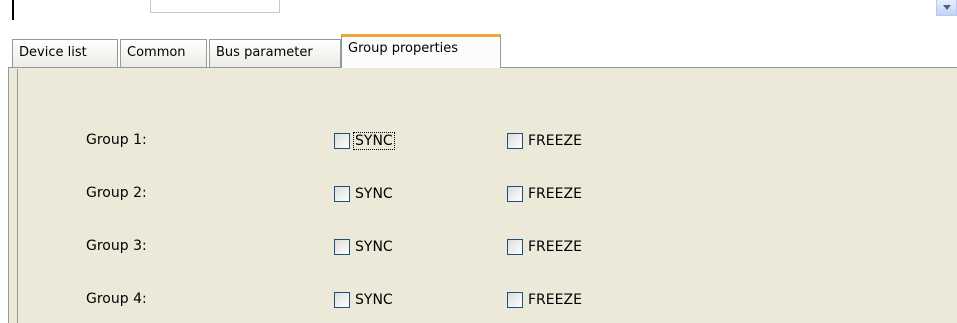 The width and height of the screenshot is (957, 323). I want to click on tab-group-properties: Group properties, so click(421, 51).